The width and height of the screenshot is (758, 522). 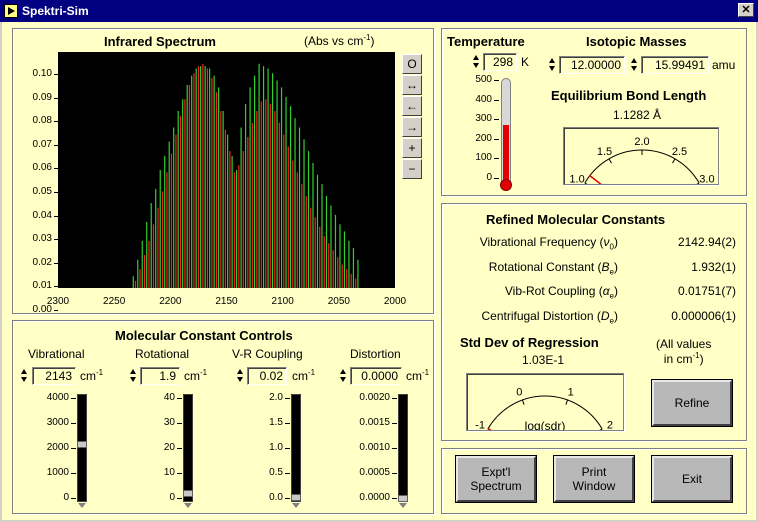 I want to click on bond-length-meter: 1.0 1.5 2.0 2.5 3.0, so click(x=641, y=156).